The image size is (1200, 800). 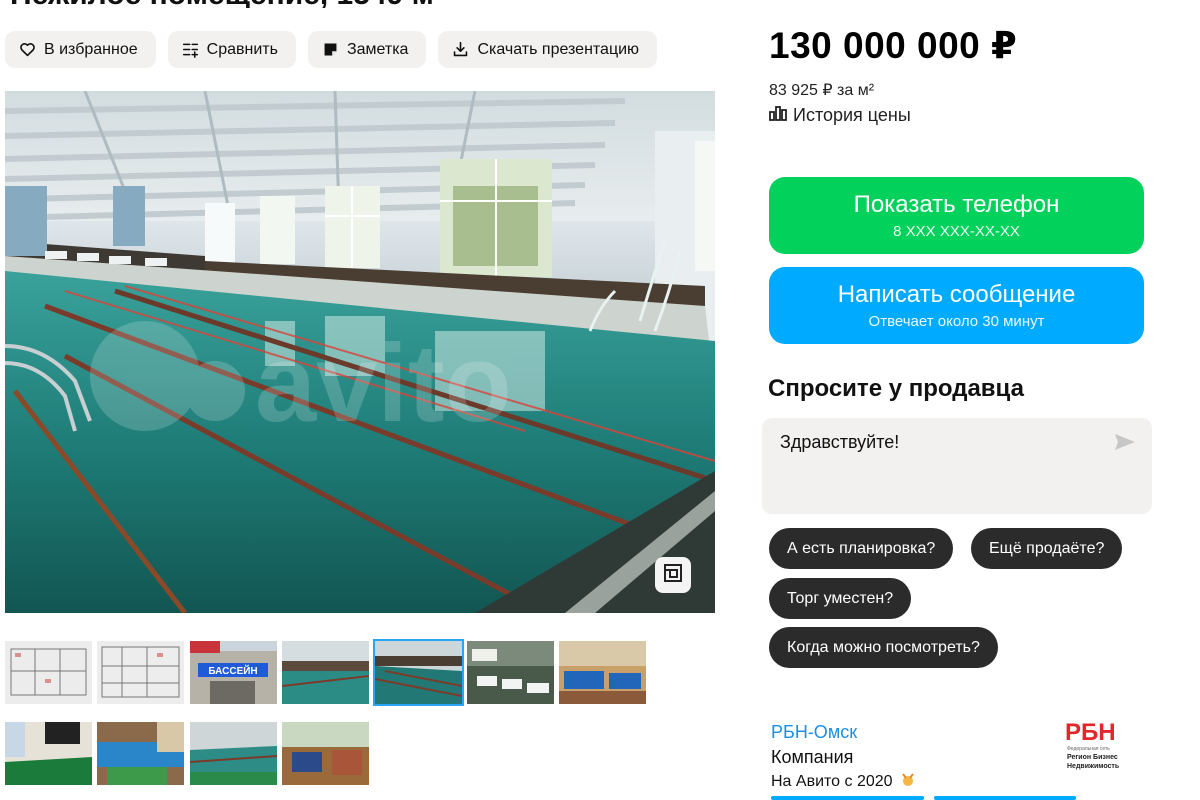 What do you see at coordinates (861, 548) in the screenshot?
I see `quick-question-chip: А есть планировка?` at bounding box center [861, 548].